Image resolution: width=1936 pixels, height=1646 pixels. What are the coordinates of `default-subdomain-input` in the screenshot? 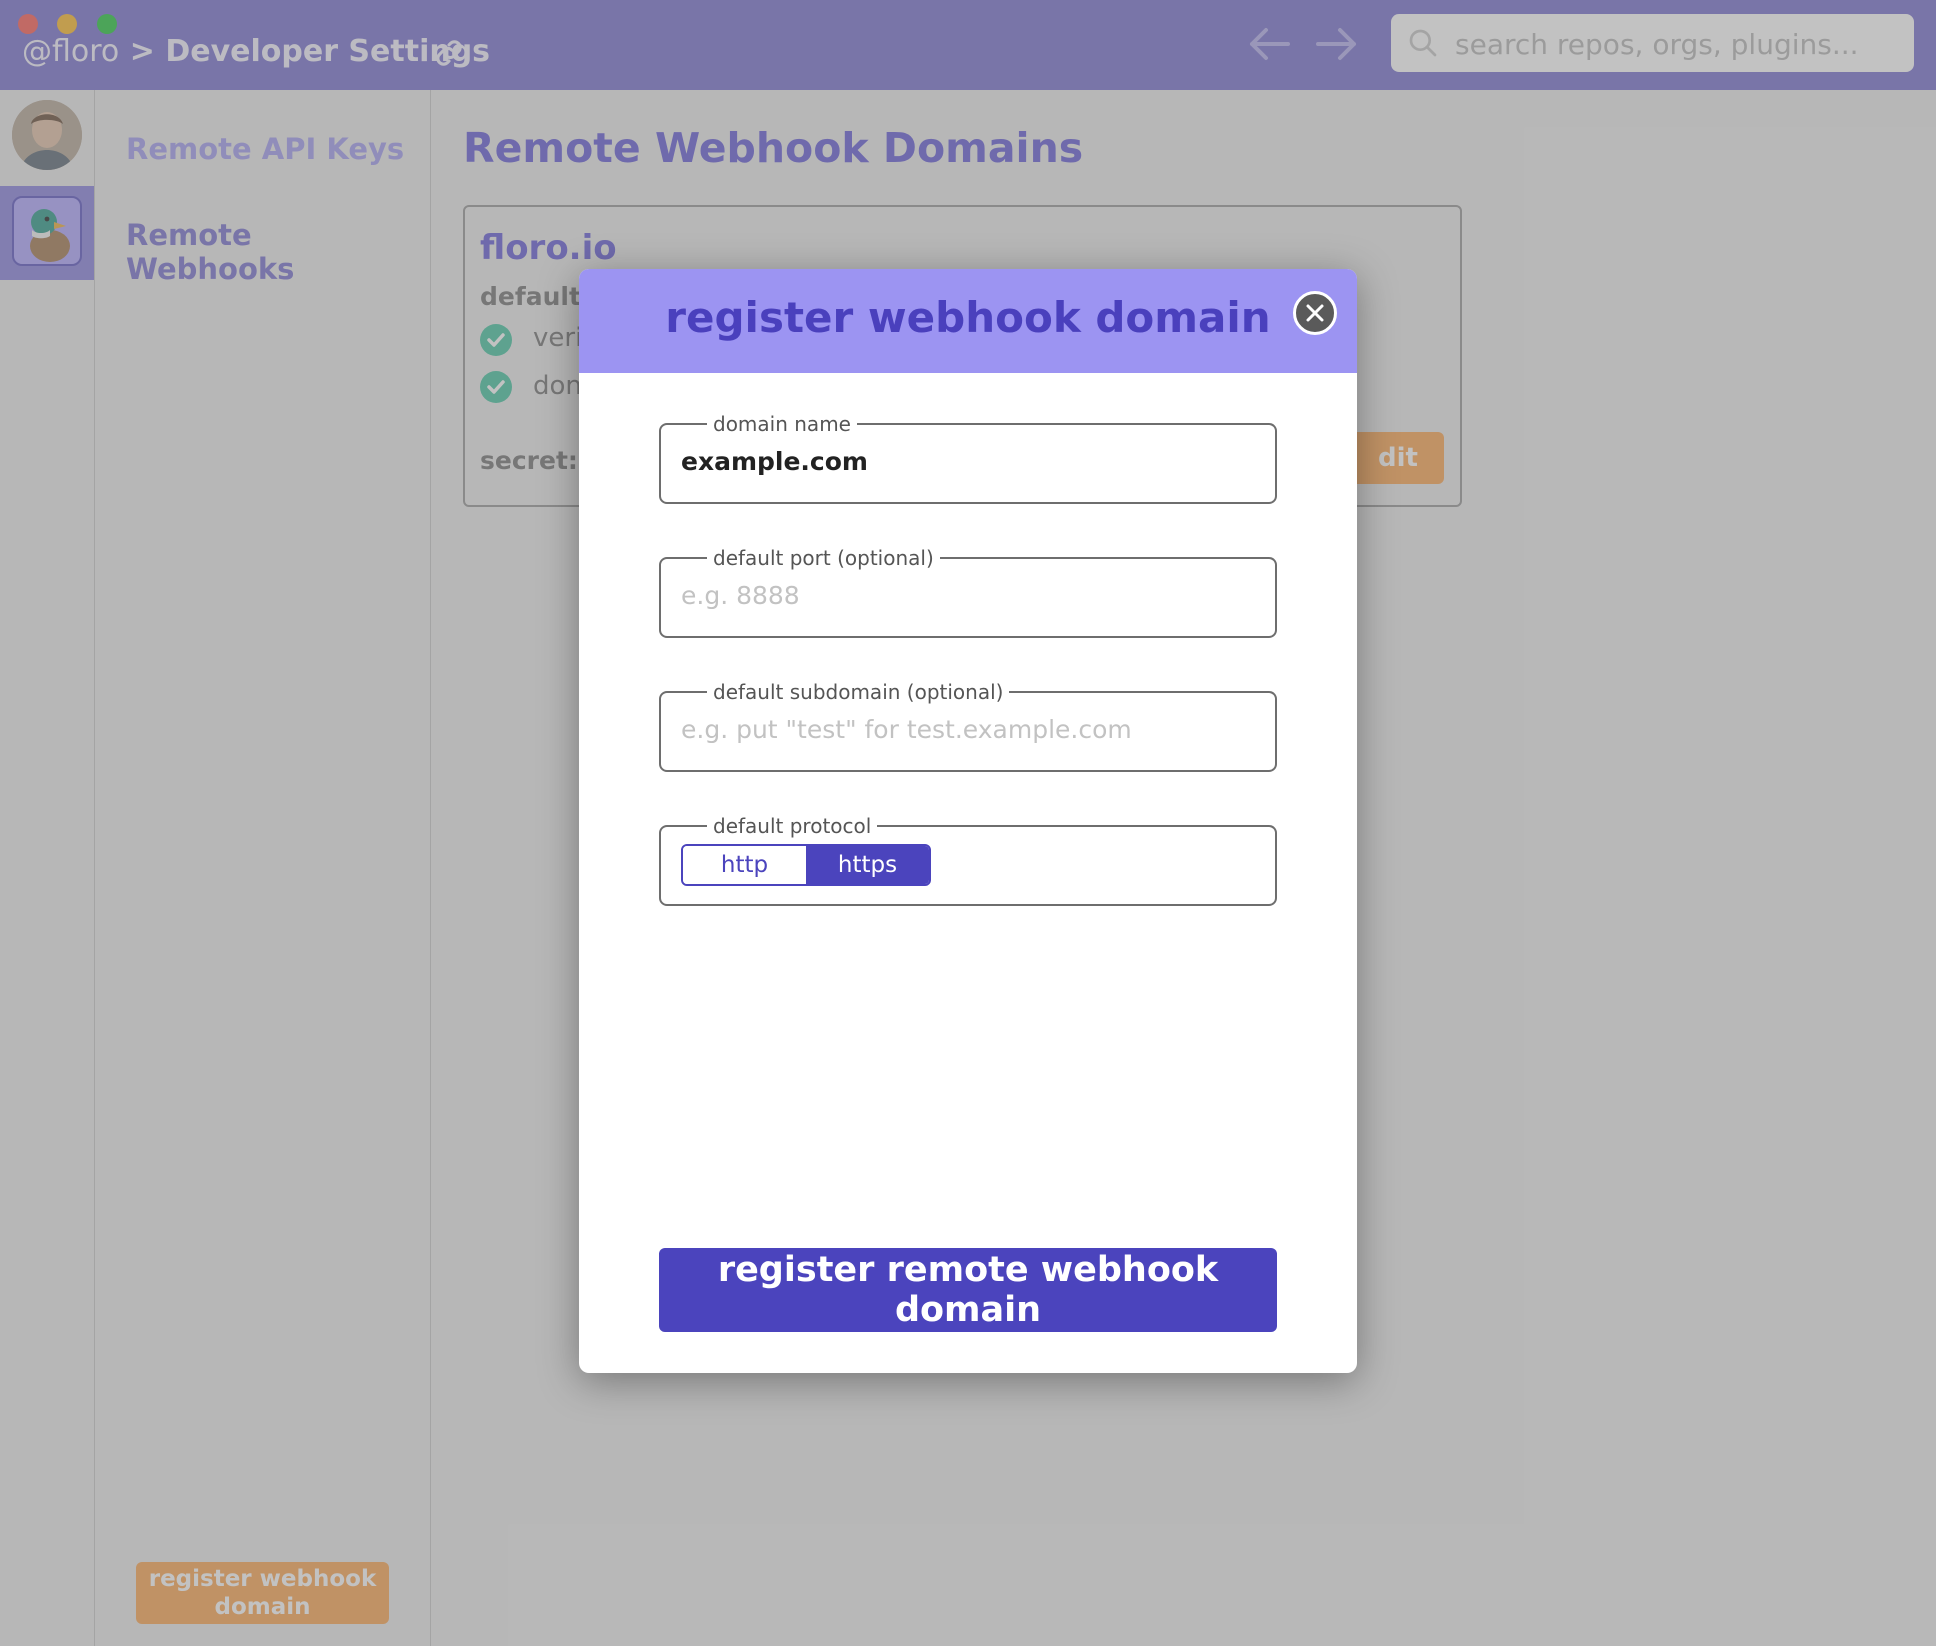 It's located at (968, 729).